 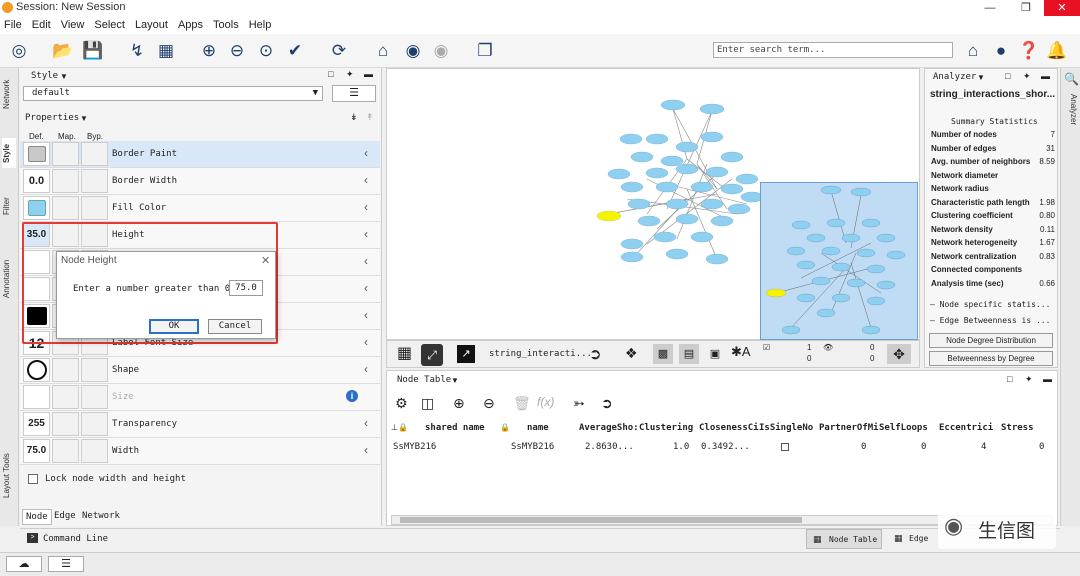 I want to click on task-list-icon: ☰, so click(x=66, y=564).